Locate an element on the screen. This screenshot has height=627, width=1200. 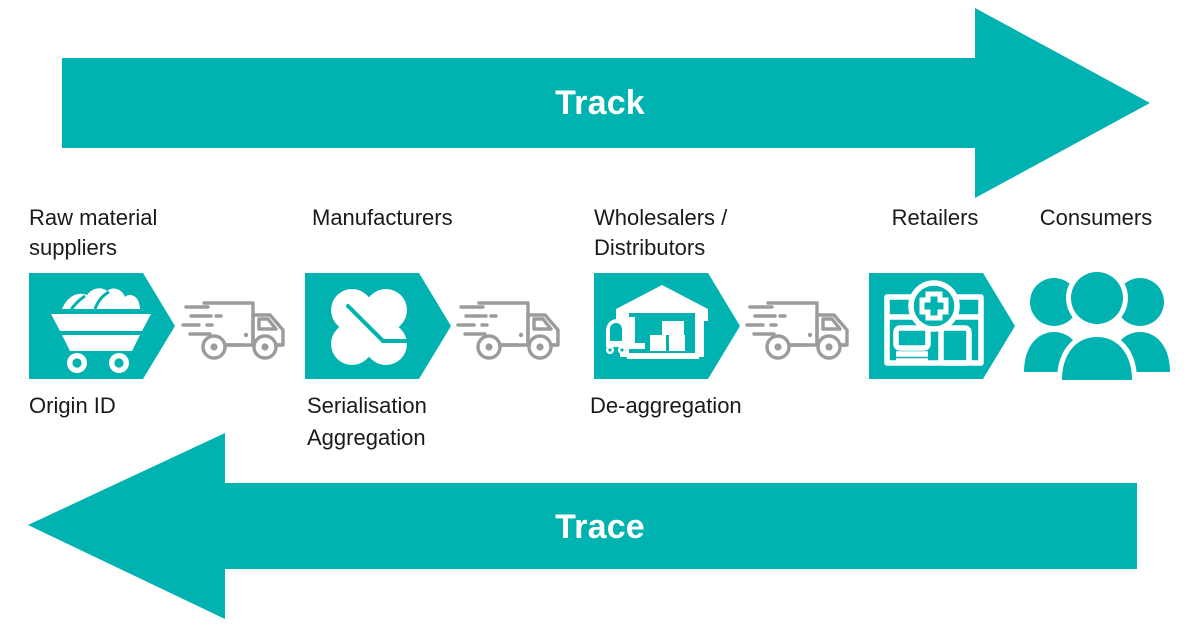
stage-sublabel-origin-id: Origin ID is located at coordinates (72, 405).